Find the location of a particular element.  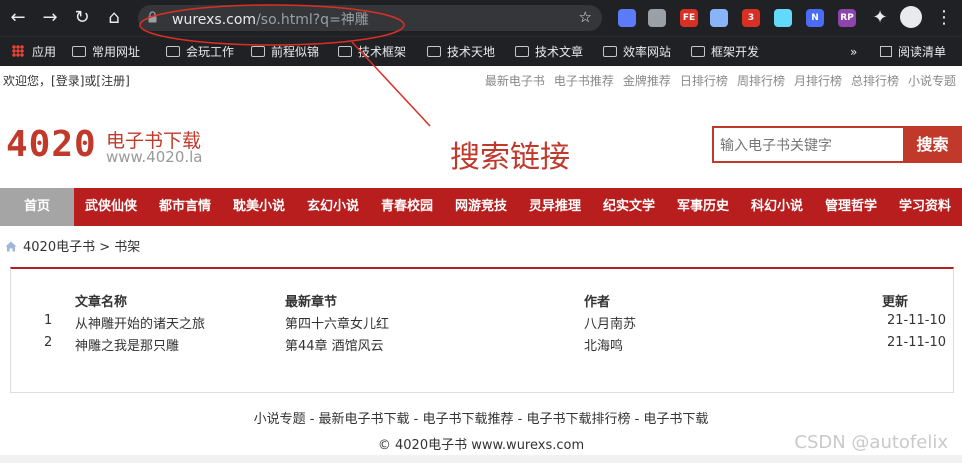

or-text: 或 is located at coordinates (90, 81).